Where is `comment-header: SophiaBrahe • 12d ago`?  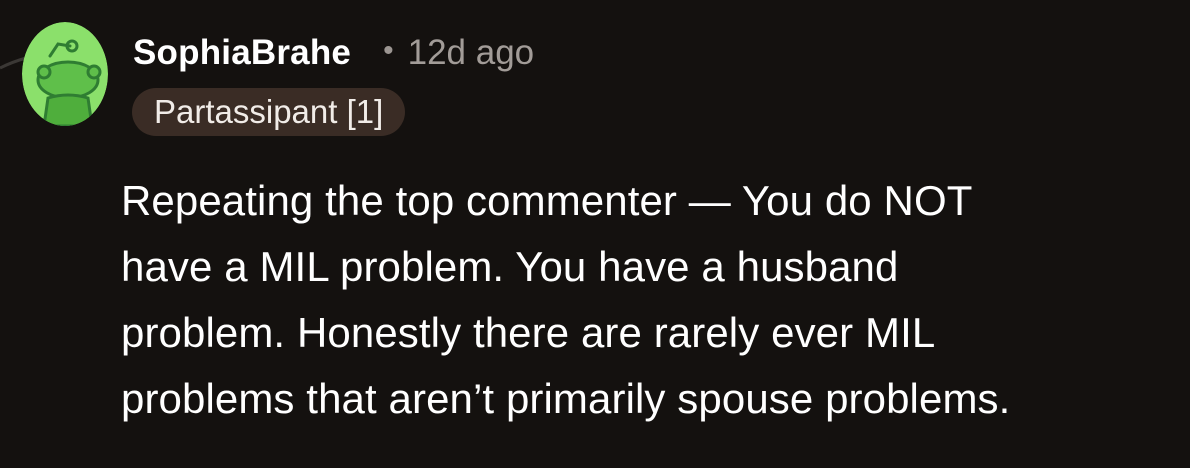 comment-header: SophiaBrahe • 12d ago is located at coordinates (333, 53).